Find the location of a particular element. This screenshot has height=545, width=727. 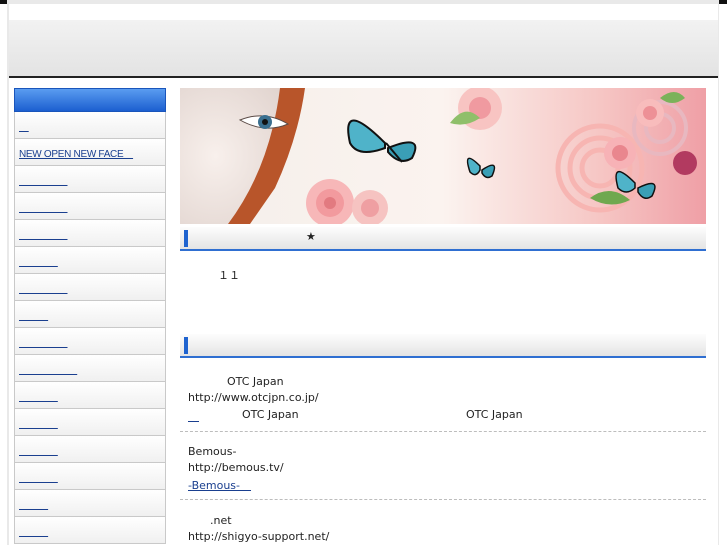

sidebar-item: NEW OPEN NEW FACE is located at coordinates (90, 152).